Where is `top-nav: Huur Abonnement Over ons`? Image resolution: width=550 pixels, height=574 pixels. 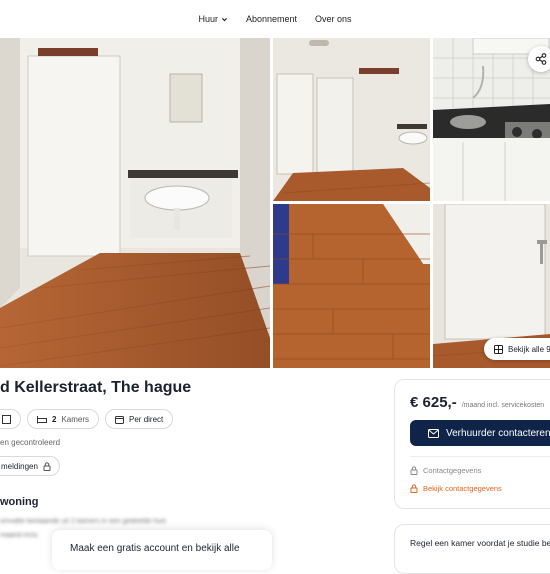
top-nav: Huur Abonnement Over ons is located at coordinates (275, 19).